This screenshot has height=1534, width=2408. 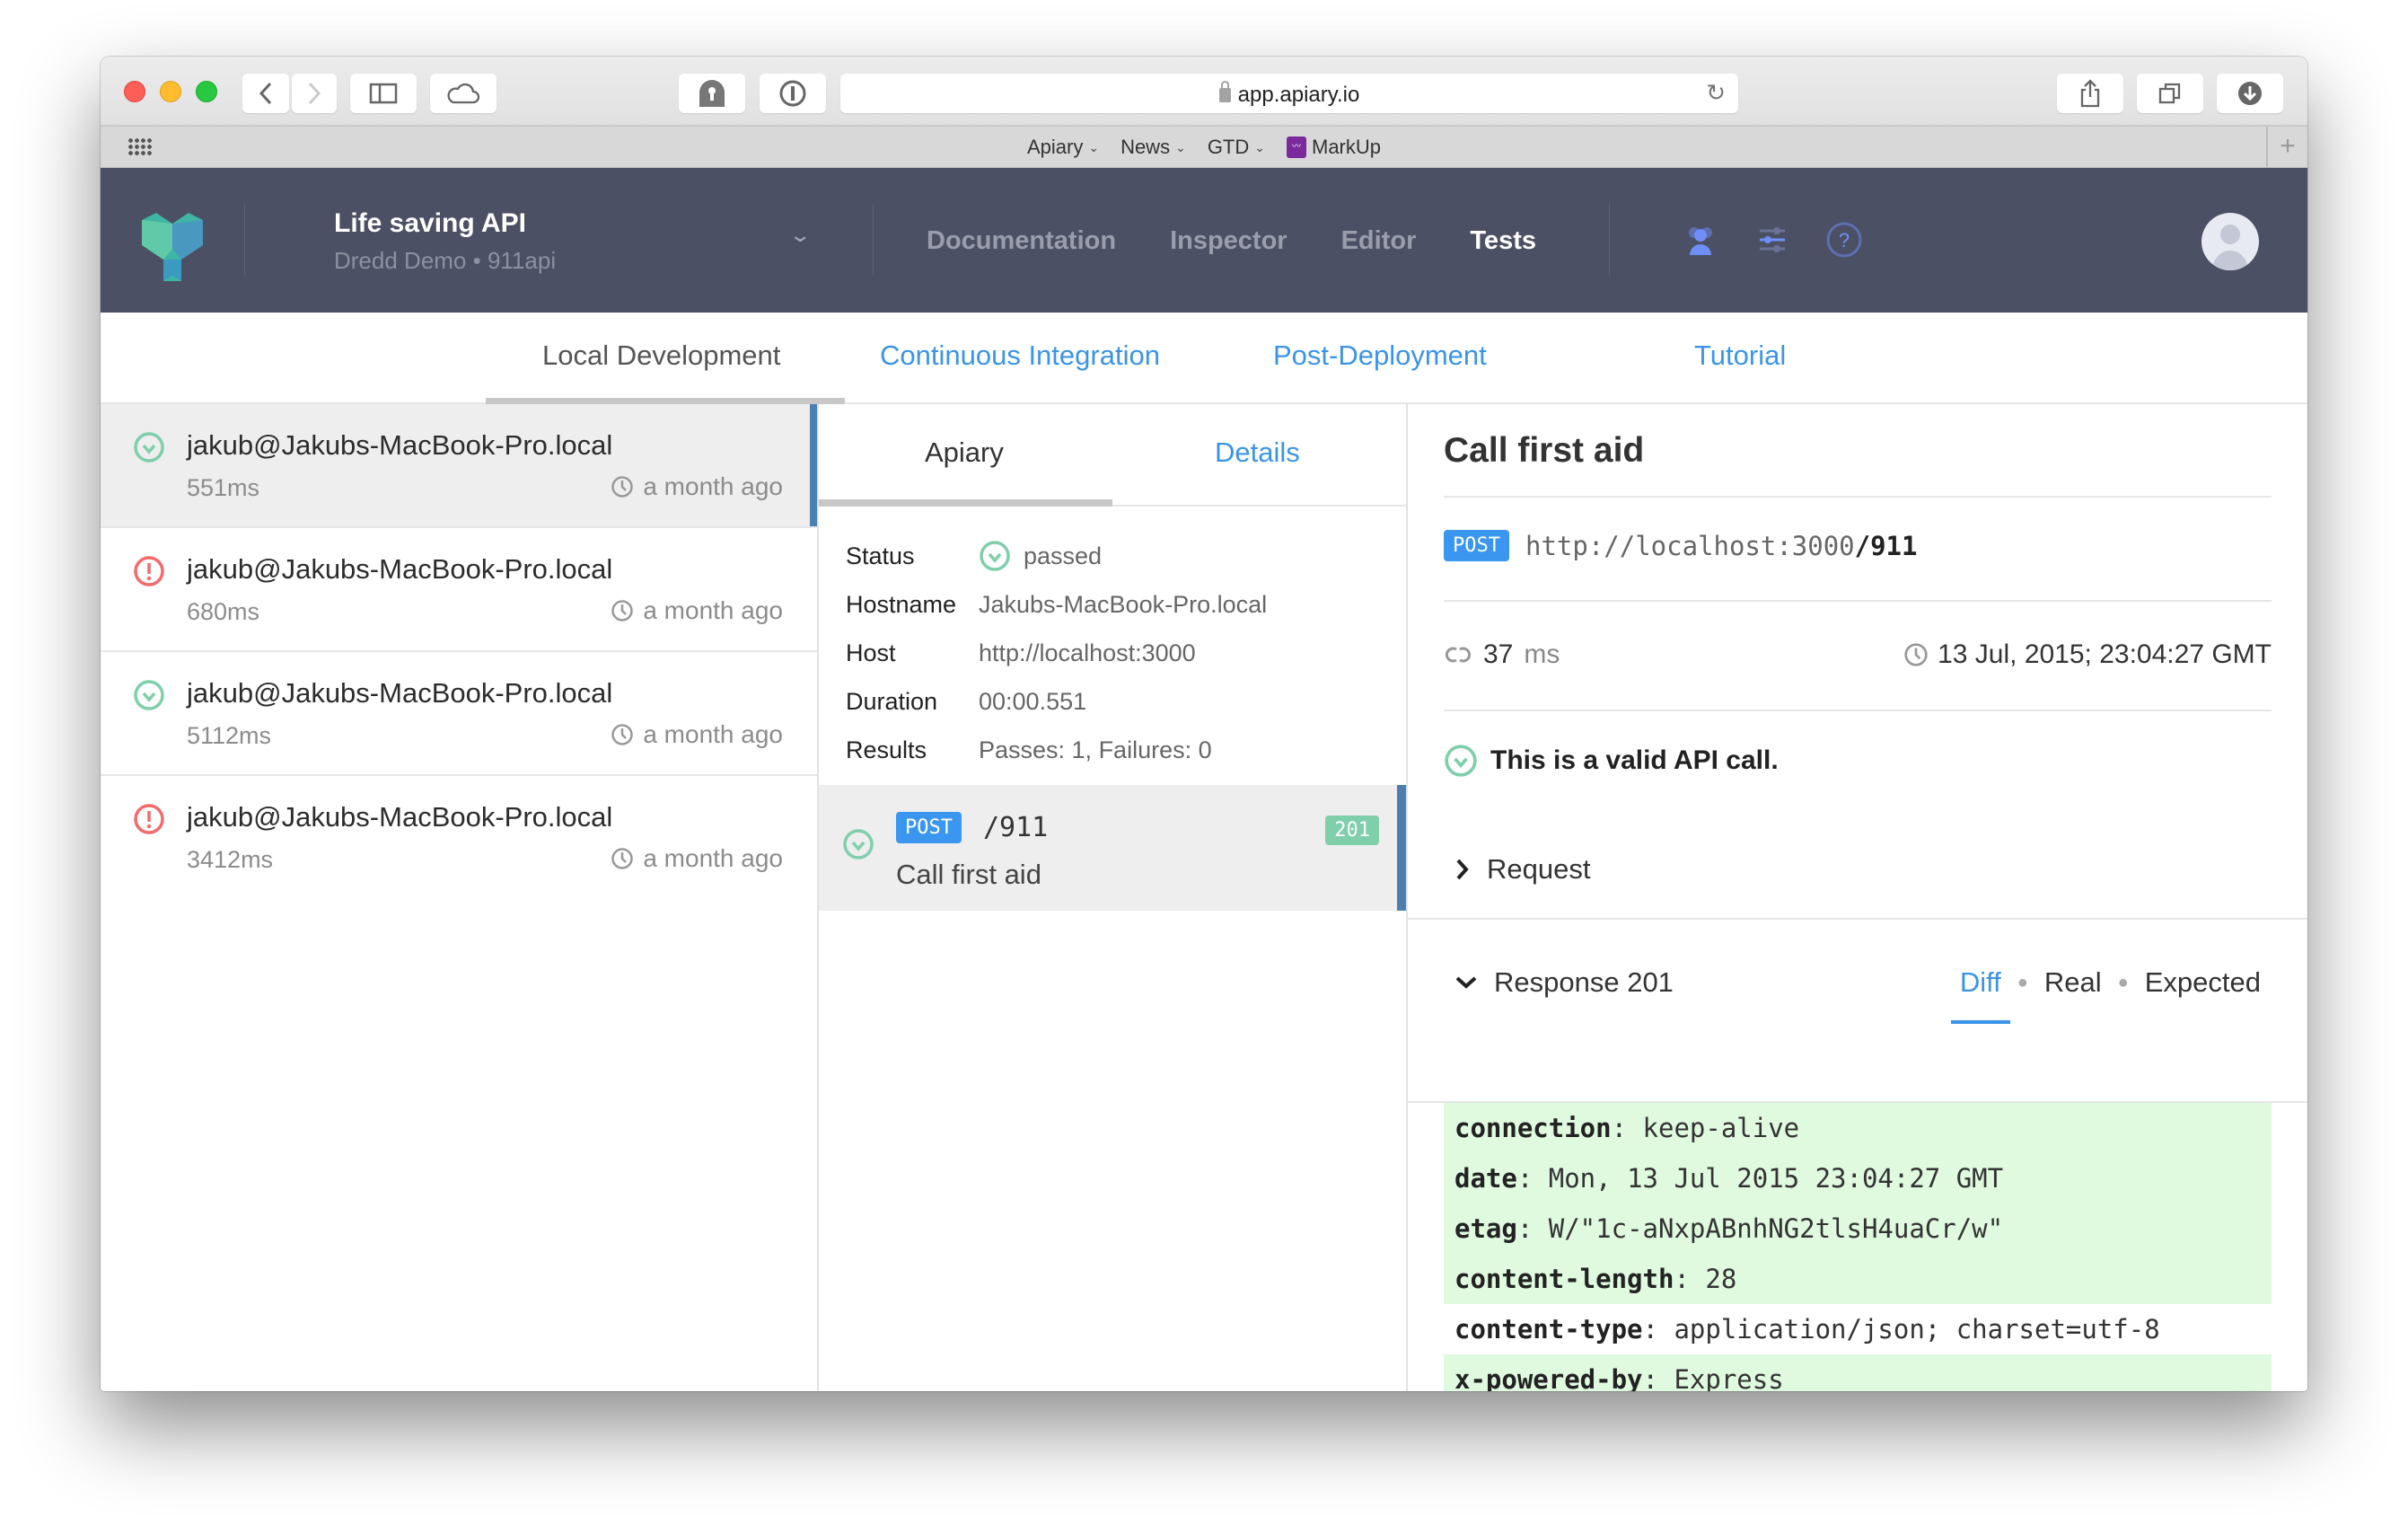 What do you see at coordinates (1466, 983) in the screenshot?
I see `chevron-down-icon` at bounding box center [1466, 983].